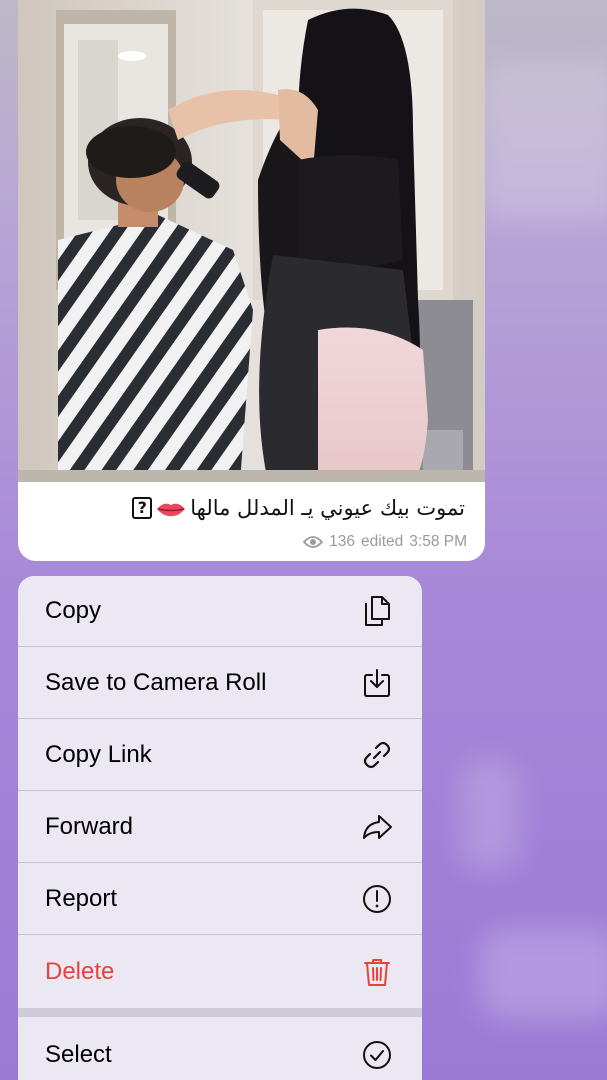  I want to click on message-meta: 136 edited 3:58 PM, so click(384, 542).